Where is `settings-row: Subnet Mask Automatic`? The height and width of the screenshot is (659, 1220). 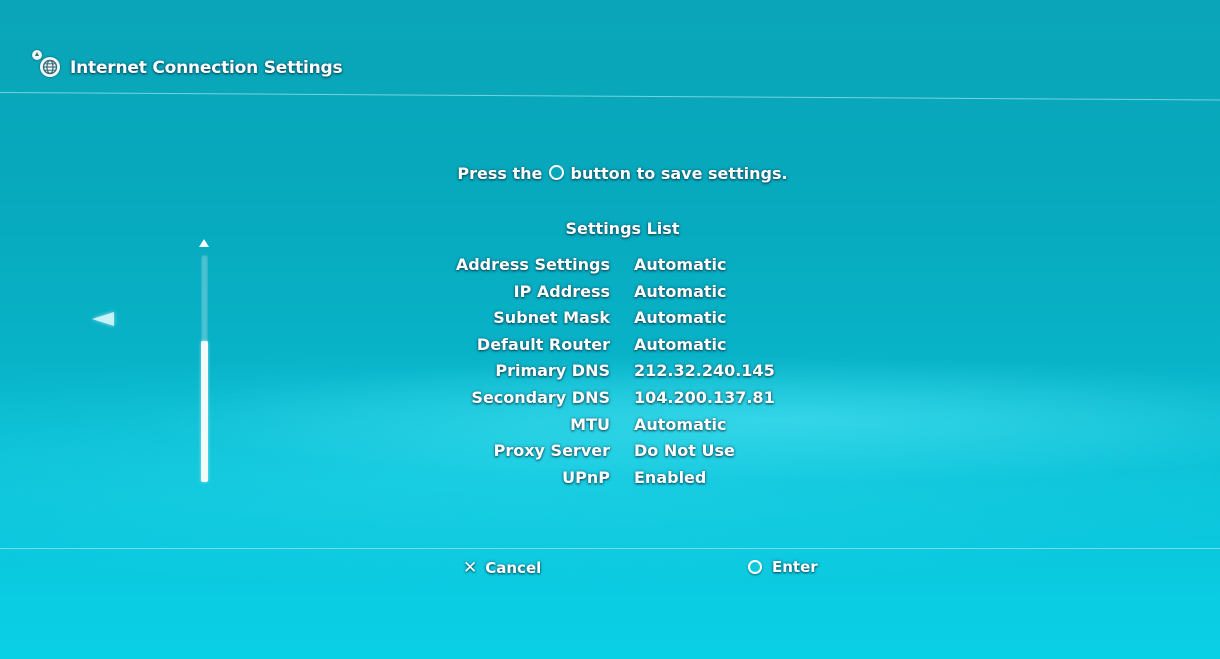
settings-row: Subnet Mask Automatic is located at coordinates (450, 321).